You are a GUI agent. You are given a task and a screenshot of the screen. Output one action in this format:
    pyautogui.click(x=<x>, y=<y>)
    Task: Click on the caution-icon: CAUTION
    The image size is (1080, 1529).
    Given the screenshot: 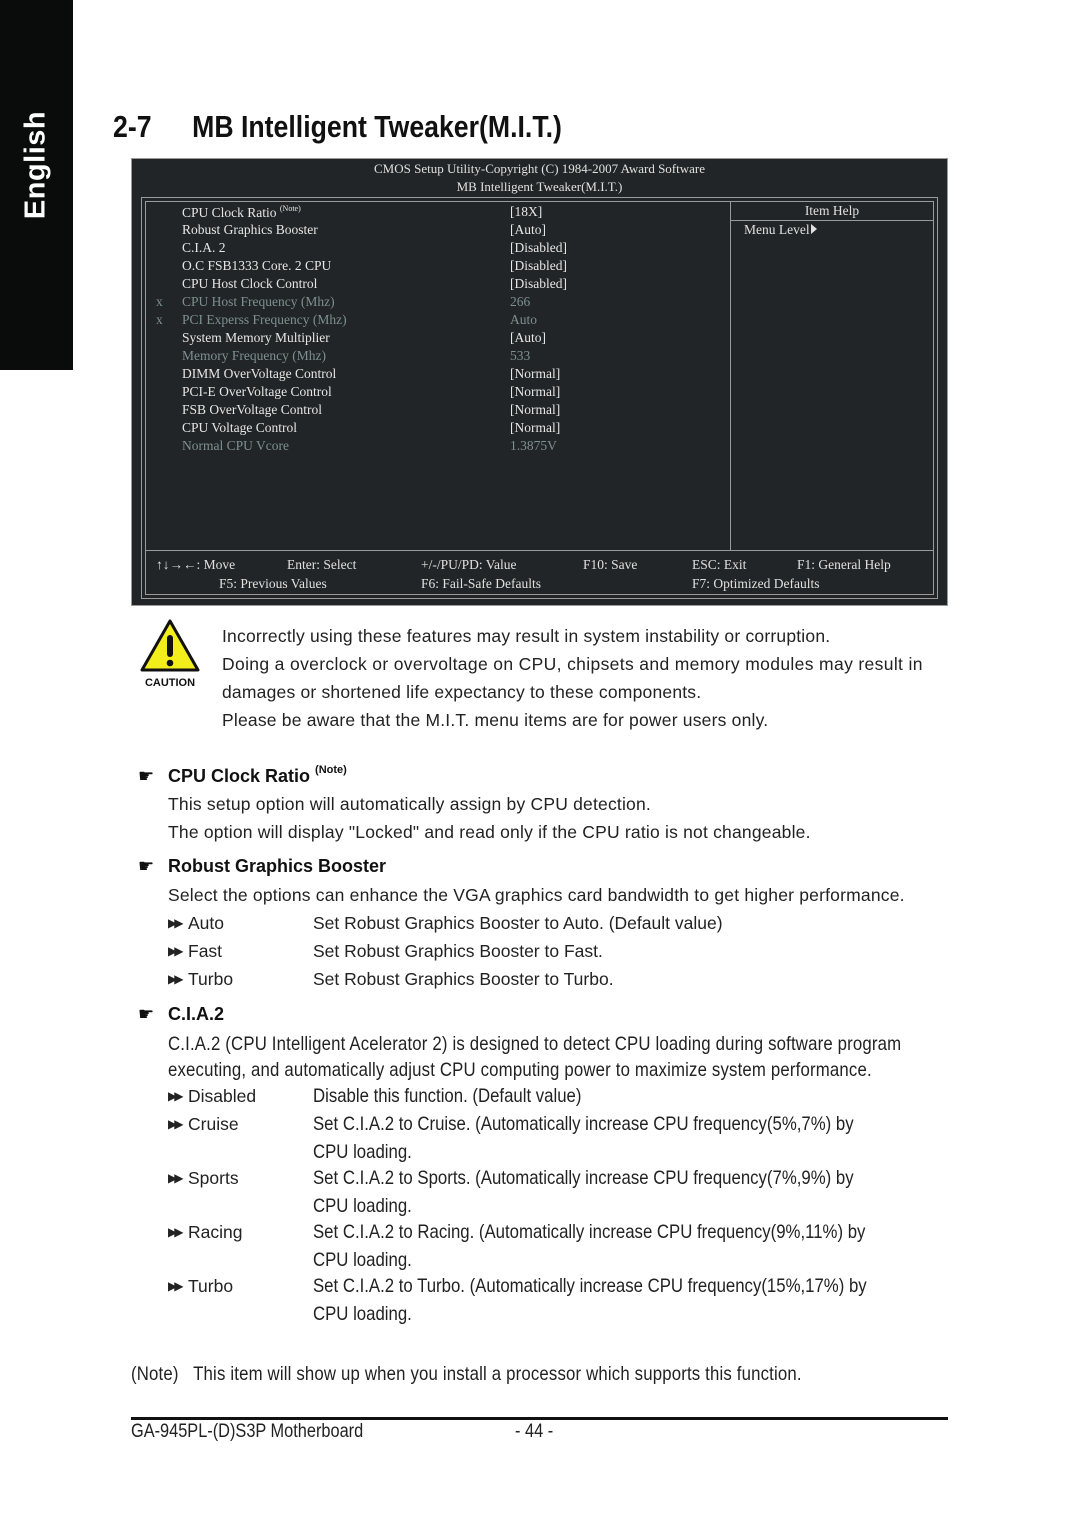 What is the action you would take?
    pyautogui.click(x=170, y=654)
    